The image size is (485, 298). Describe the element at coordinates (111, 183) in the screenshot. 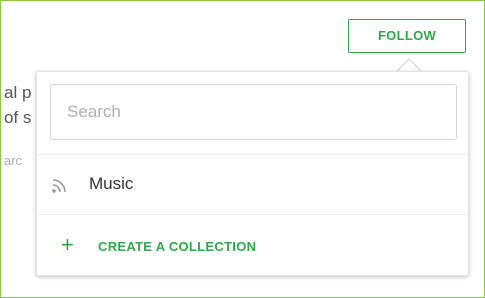

I see `collection-item-label: Music` at that location.